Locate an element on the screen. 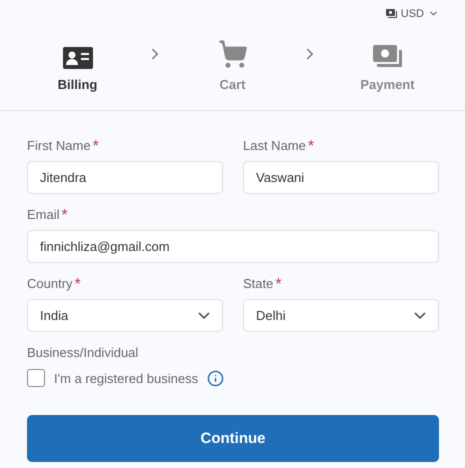 This screenshot has height=468, width=465. field-label: Email is located at coordinates (43, 215).